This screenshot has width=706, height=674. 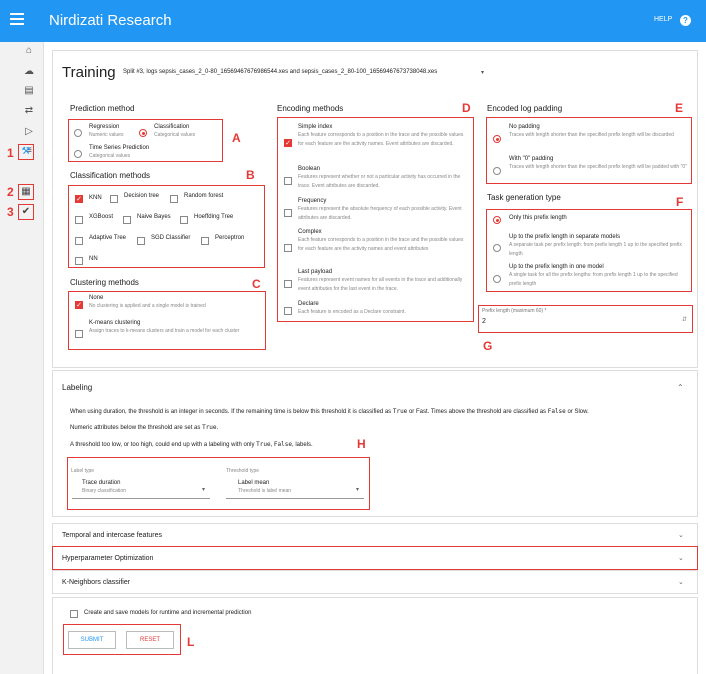 I want to click on chart-icon: ▦, so click(x=26, y=192).